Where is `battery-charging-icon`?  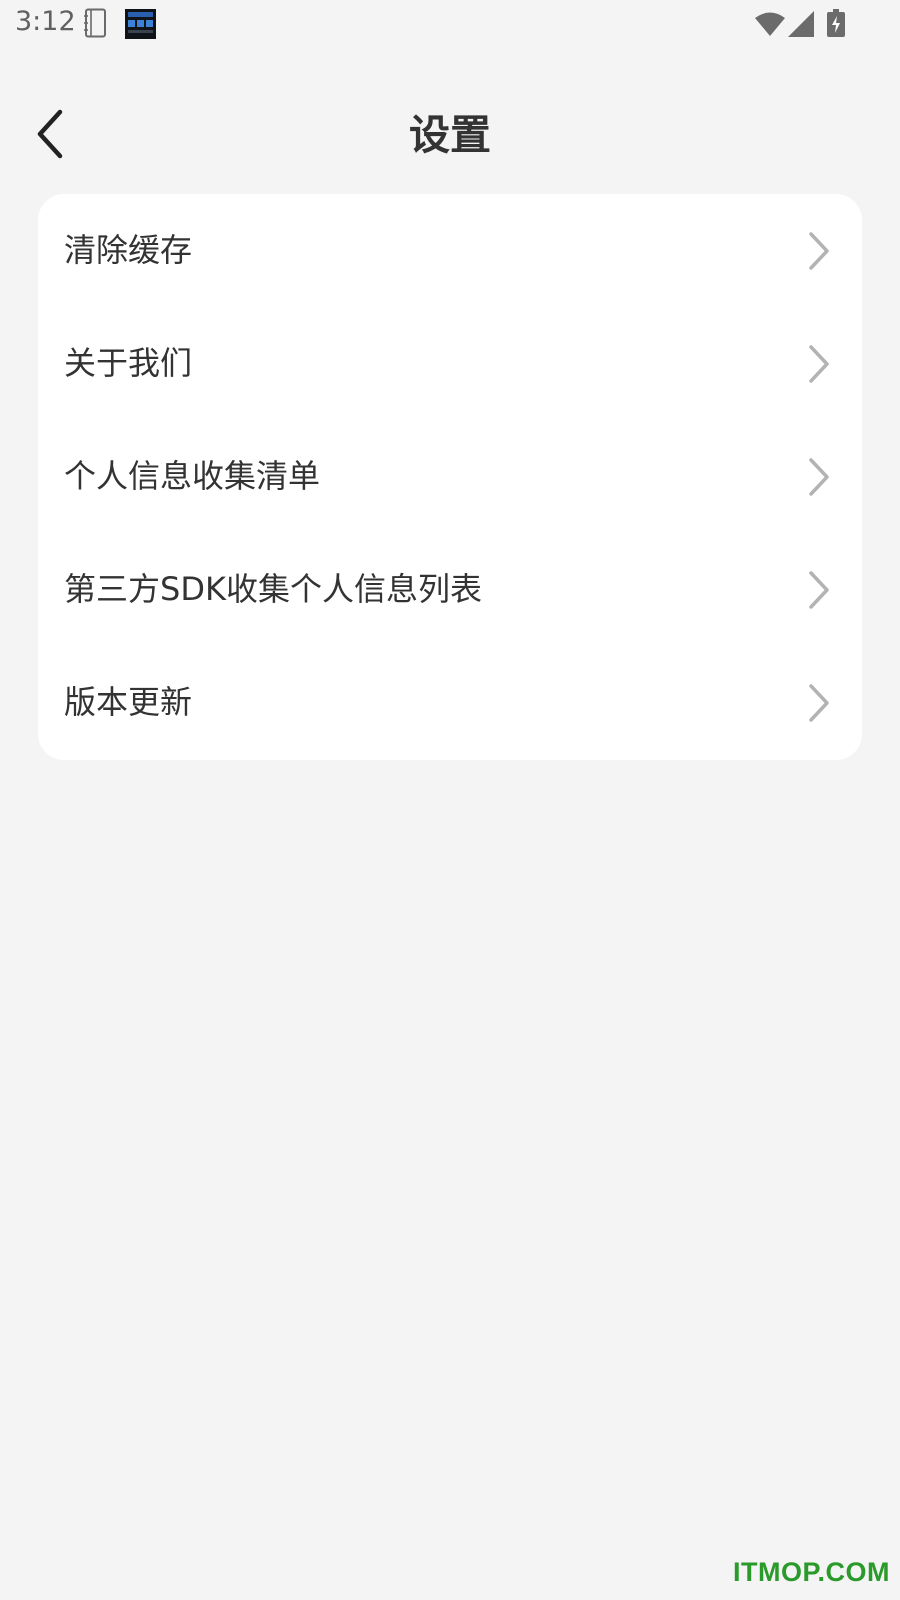
battery-charging-icon is located at coordinates (836, 23).